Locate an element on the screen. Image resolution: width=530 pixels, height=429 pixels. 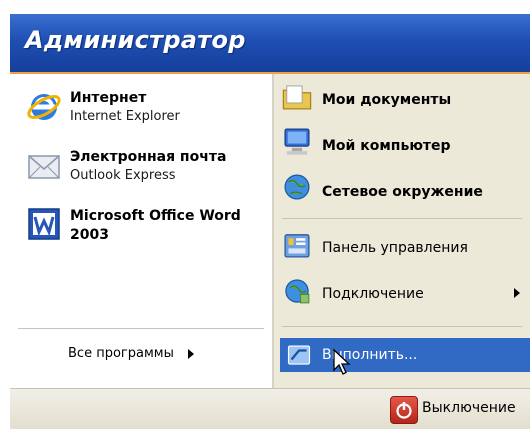
user-name: Администратор is located at coordinates (135, 40).